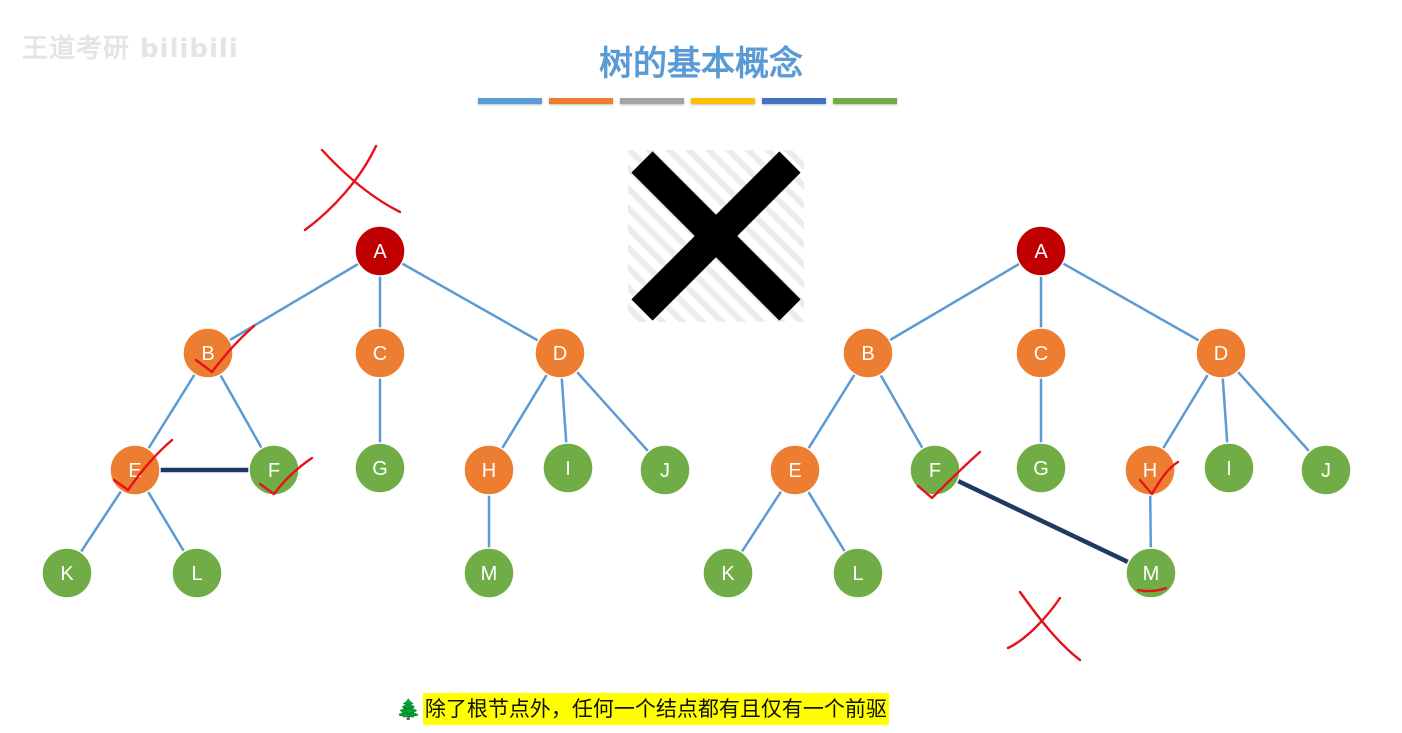 The width and height of the screenshot is (1402, 733). I want to click on tree-icon: 🌲, so click(408, 709).